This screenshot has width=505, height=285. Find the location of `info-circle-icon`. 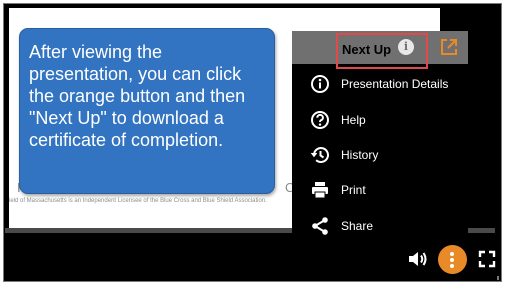

info-circle-icon is located at coordinates (320, 84).